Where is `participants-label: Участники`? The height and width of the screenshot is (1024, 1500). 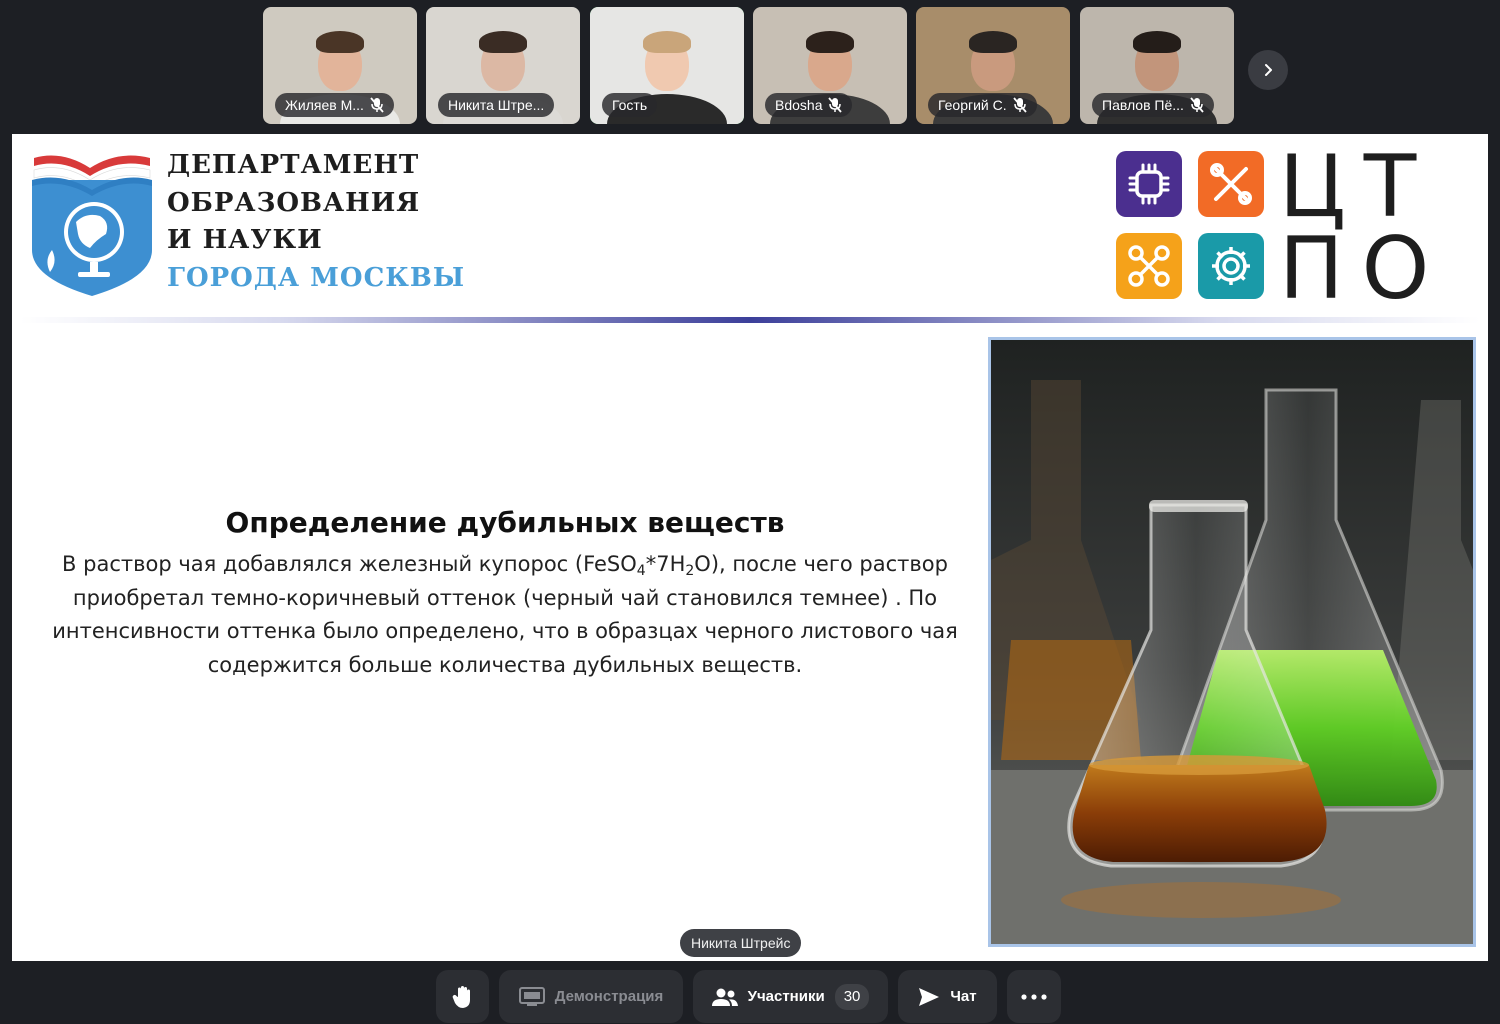 participants-label: Участники is located at coordinates (786, 996).